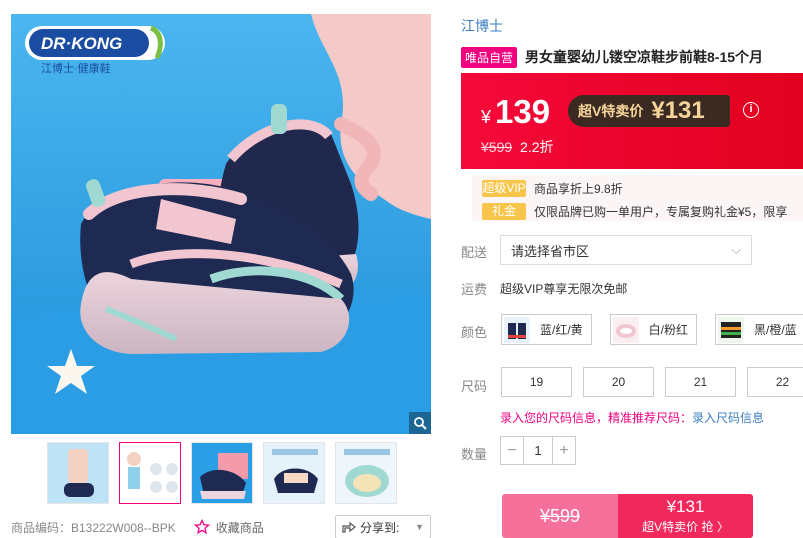  I want to click on price-sub: ¥599 2.2折, so click(517, 147).